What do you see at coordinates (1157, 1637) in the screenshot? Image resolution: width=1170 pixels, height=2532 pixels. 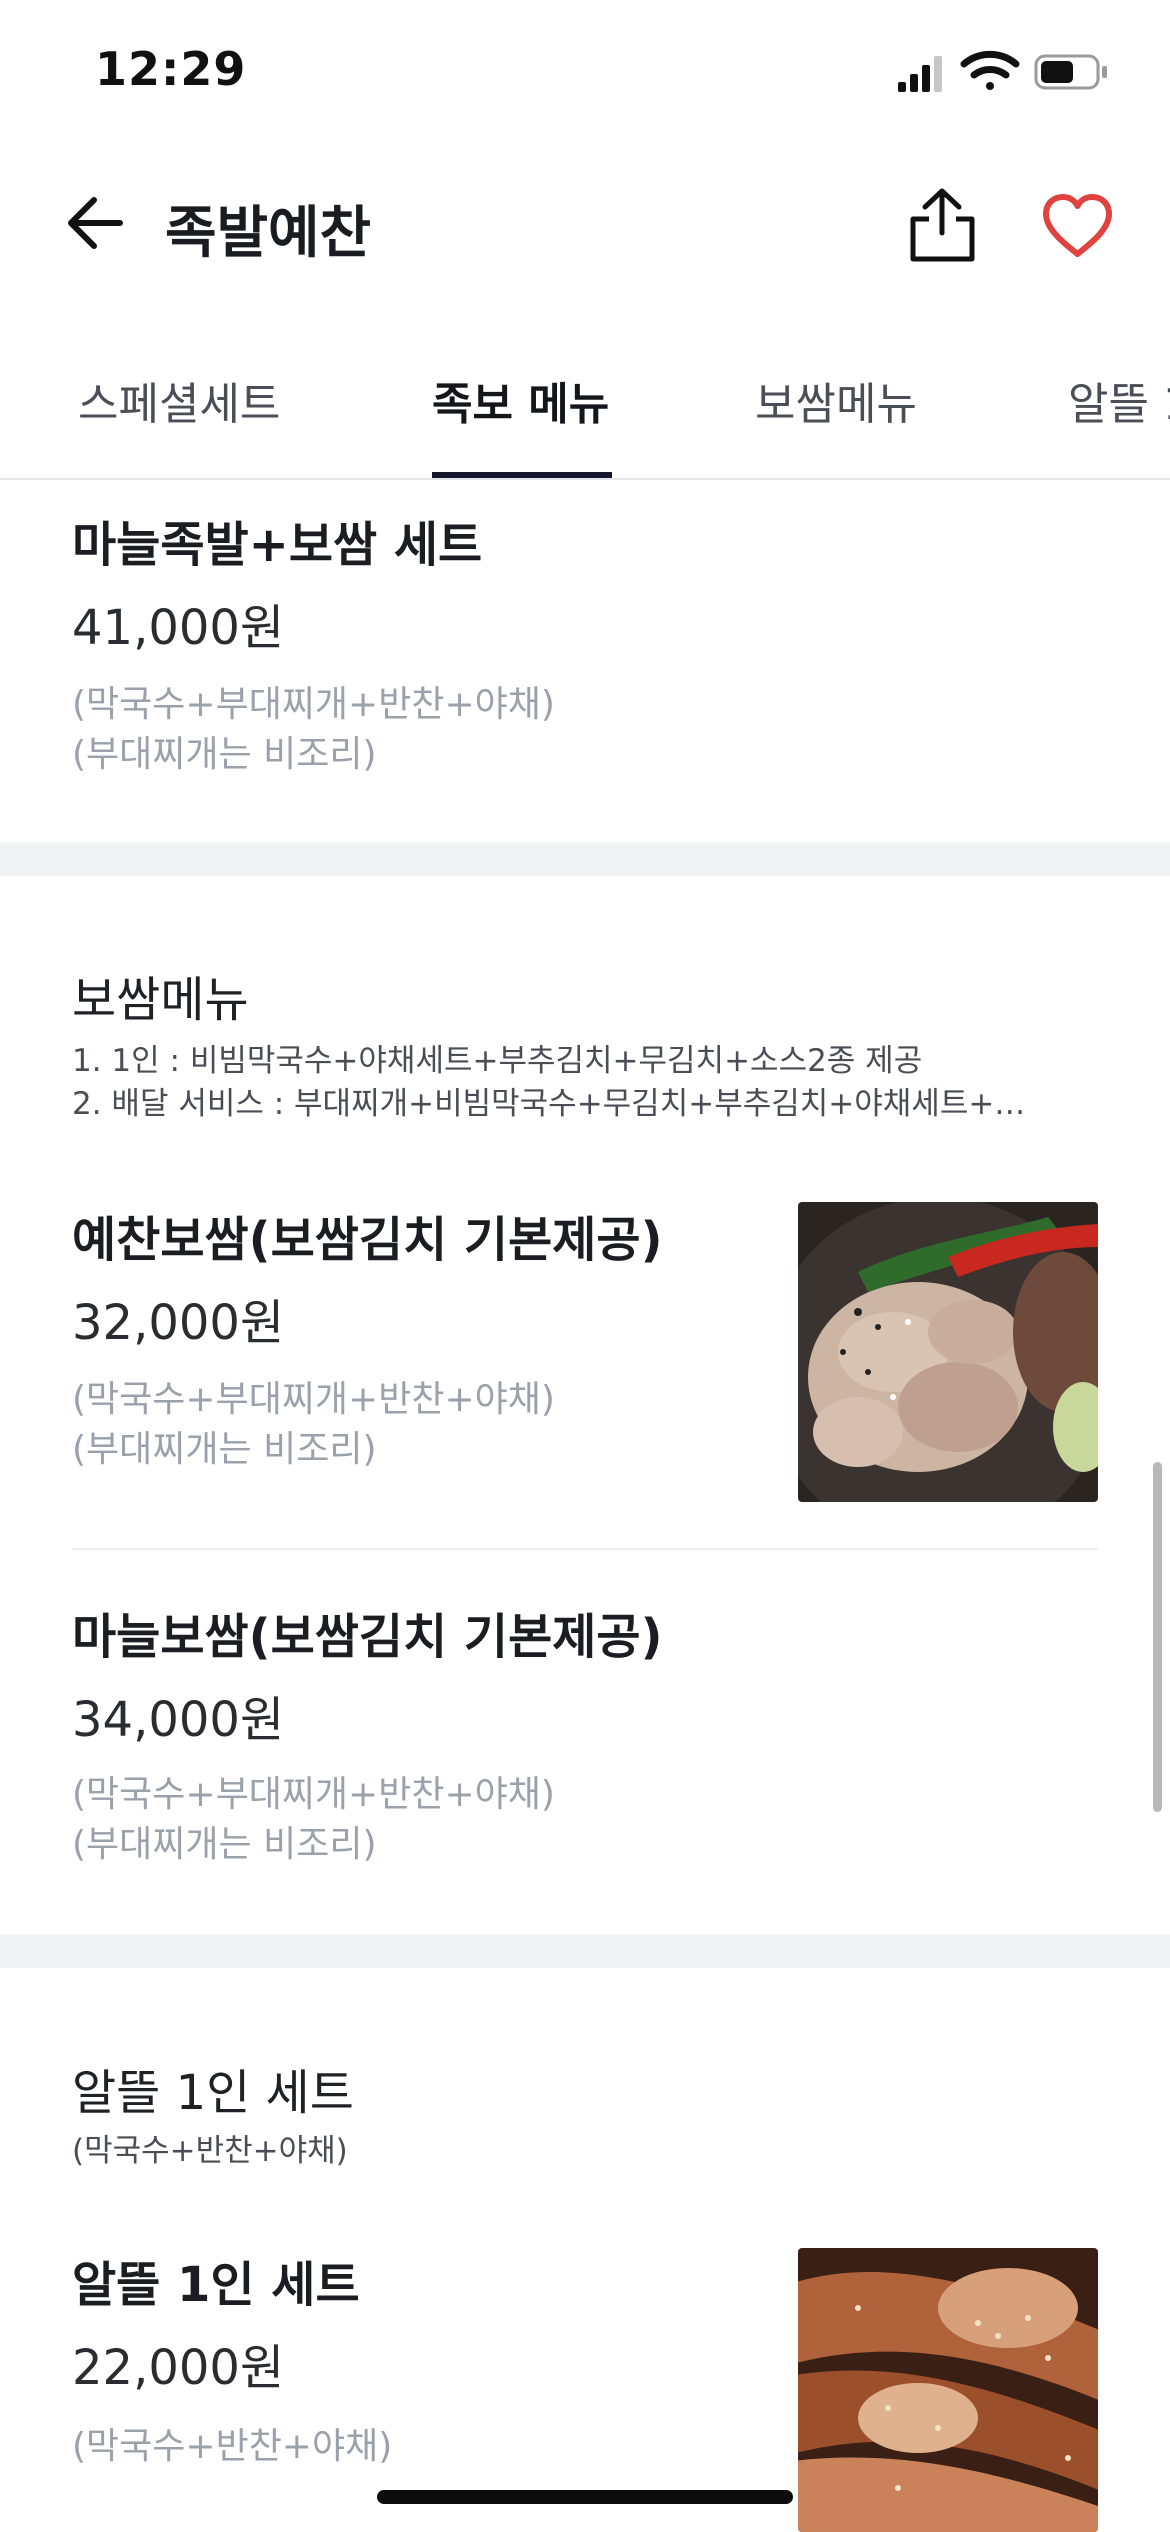 I see `scrollbar` at bounding box center [1157, 1637].